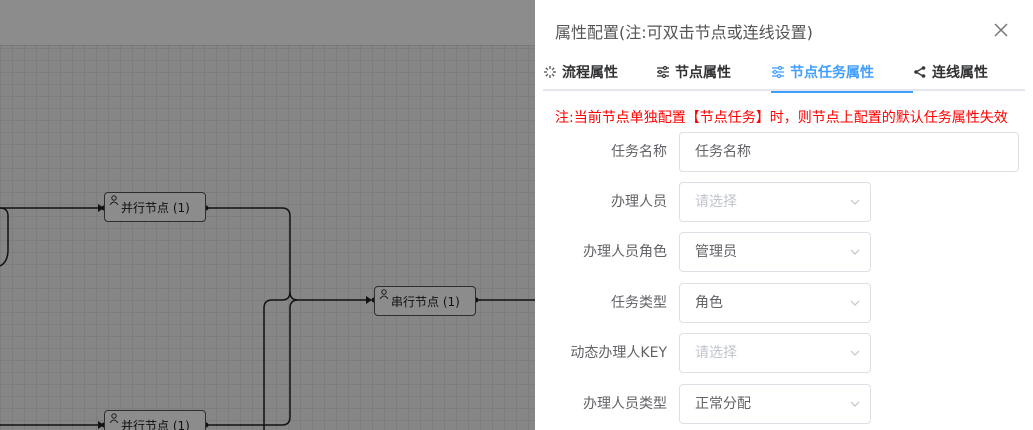 The image size is (1033, 430). I want to click on dynamic-key-label: 动态办理人KEY, so click(618, 353).